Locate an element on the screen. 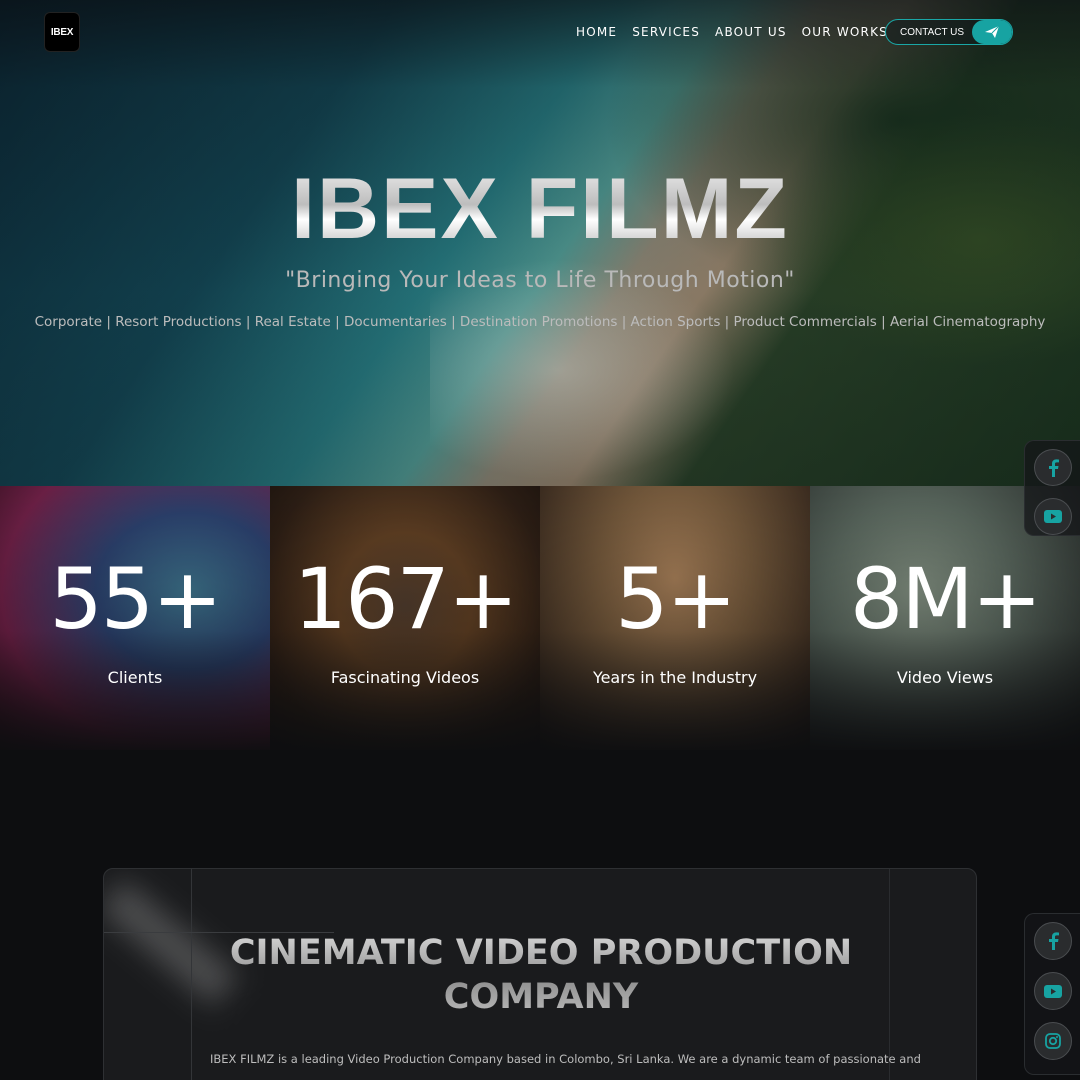 This screenshot has width=1080, height=1080. social-rail-top is located at coordinates (1052, 488).